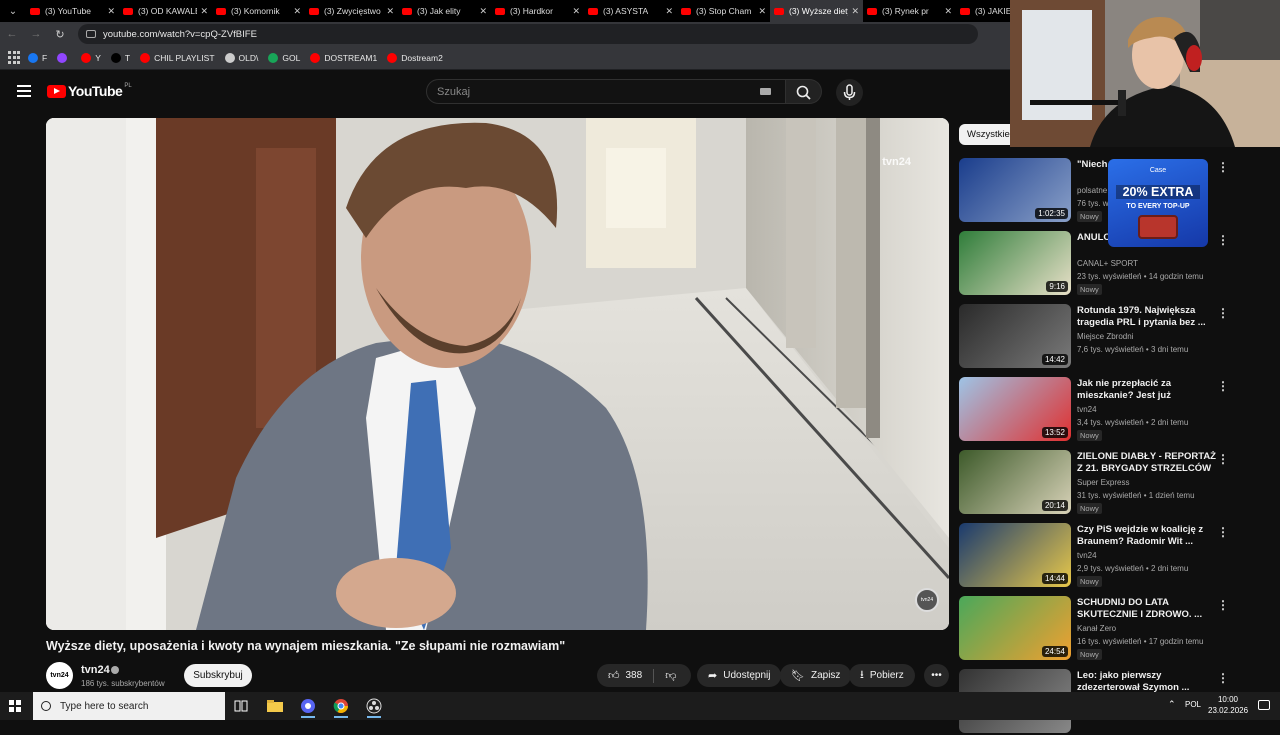 The height and width of the screenshot is (735, 1280). Describe the element at coordinates (804, 91) in the screenshot. I see `search-button` at that location.